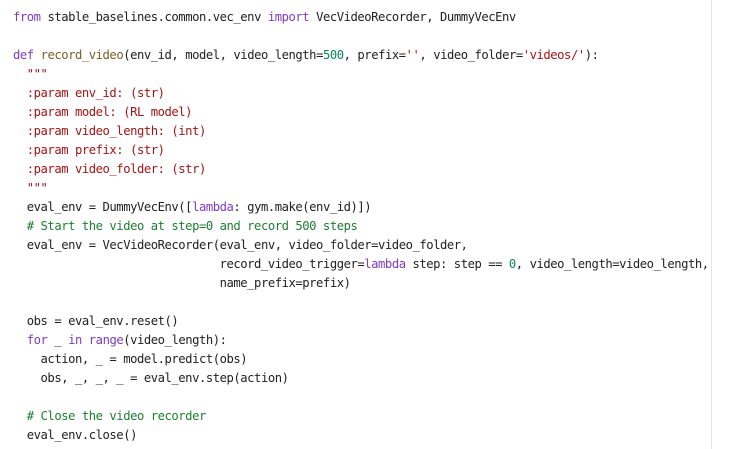 The width and height of the screenshot is (736, 449). Describe the element at coordinates (612, 264) in the screenshot. I see `code-token: , video_length=video_length,` at that location.